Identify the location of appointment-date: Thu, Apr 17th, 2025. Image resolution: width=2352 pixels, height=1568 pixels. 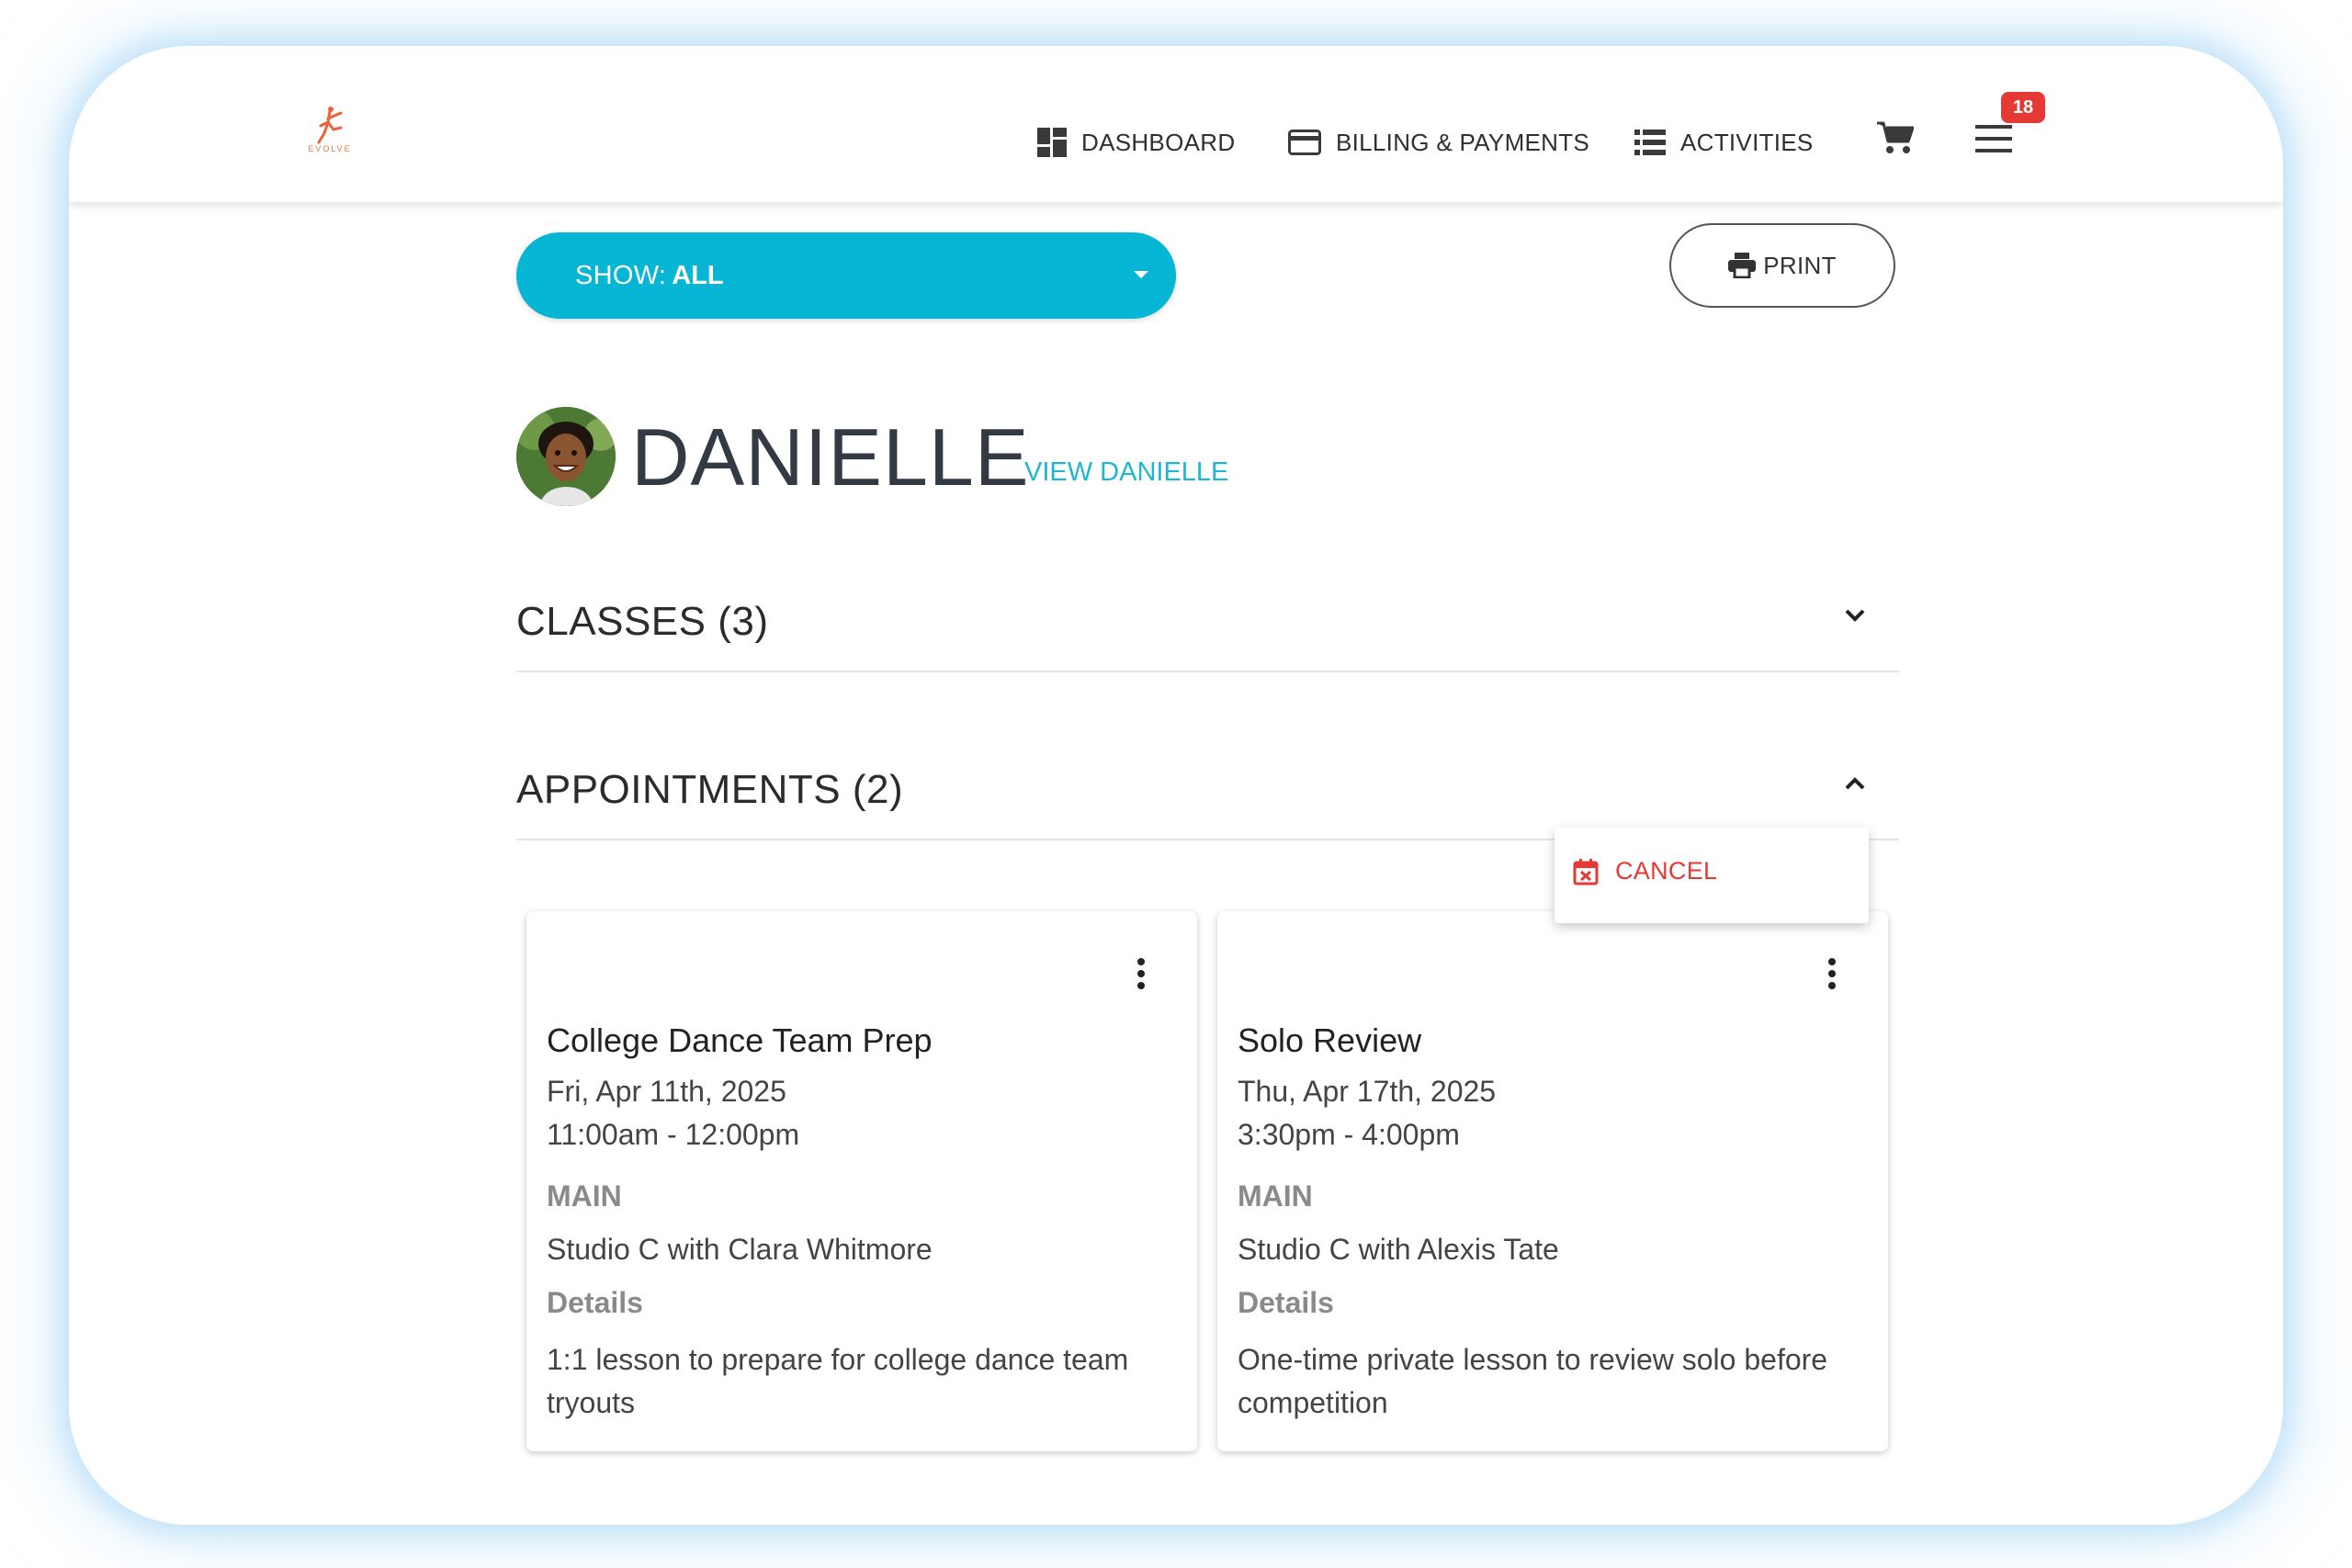
(1367, 1092).